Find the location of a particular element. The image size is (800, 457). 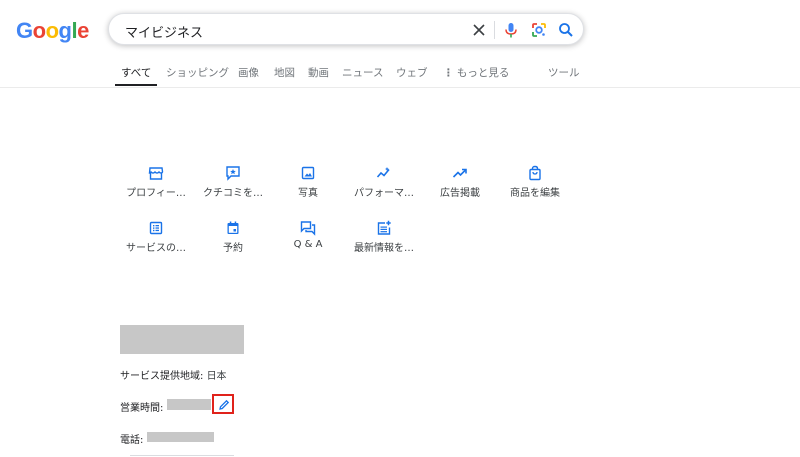

performance-sparkline-icon is located at coordinates (384, 173).